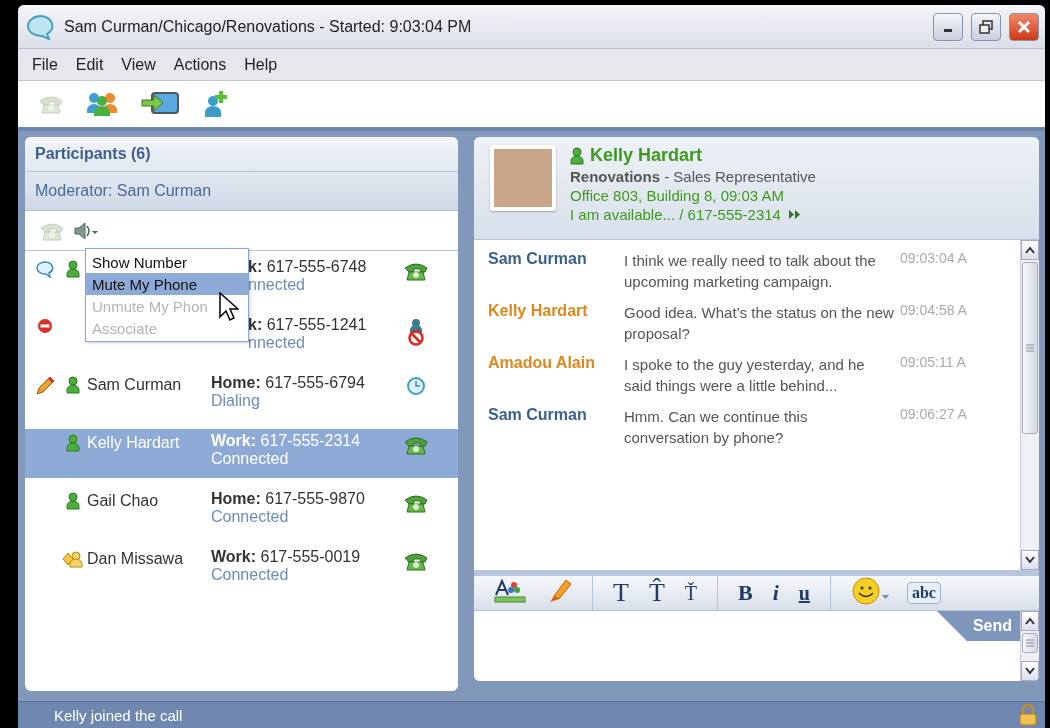 This screenshot has height=728, width=1050. Describe the element at coordinates (138, 64) in the screenshot. I see `menu-item: View` at that location.